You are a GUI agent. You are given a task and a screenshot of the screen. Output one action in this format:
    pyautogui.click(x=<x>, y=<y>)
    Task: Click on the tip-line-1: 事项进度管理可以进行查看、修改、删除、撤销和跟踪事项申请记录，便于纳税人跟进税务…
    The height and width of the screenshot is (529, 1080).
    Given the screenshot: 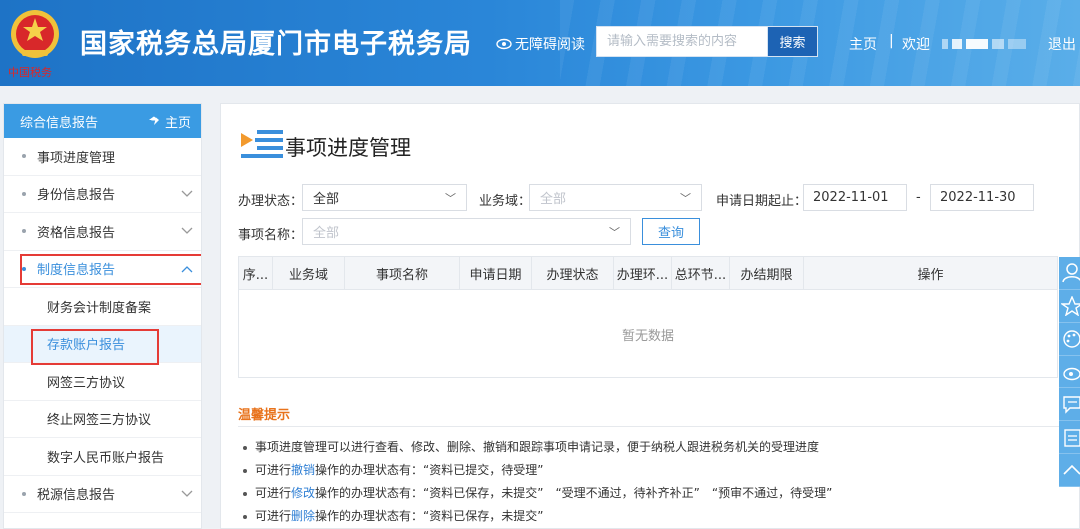 What is the action you would take?
    pyautogui.click(x=531, y=446)
    